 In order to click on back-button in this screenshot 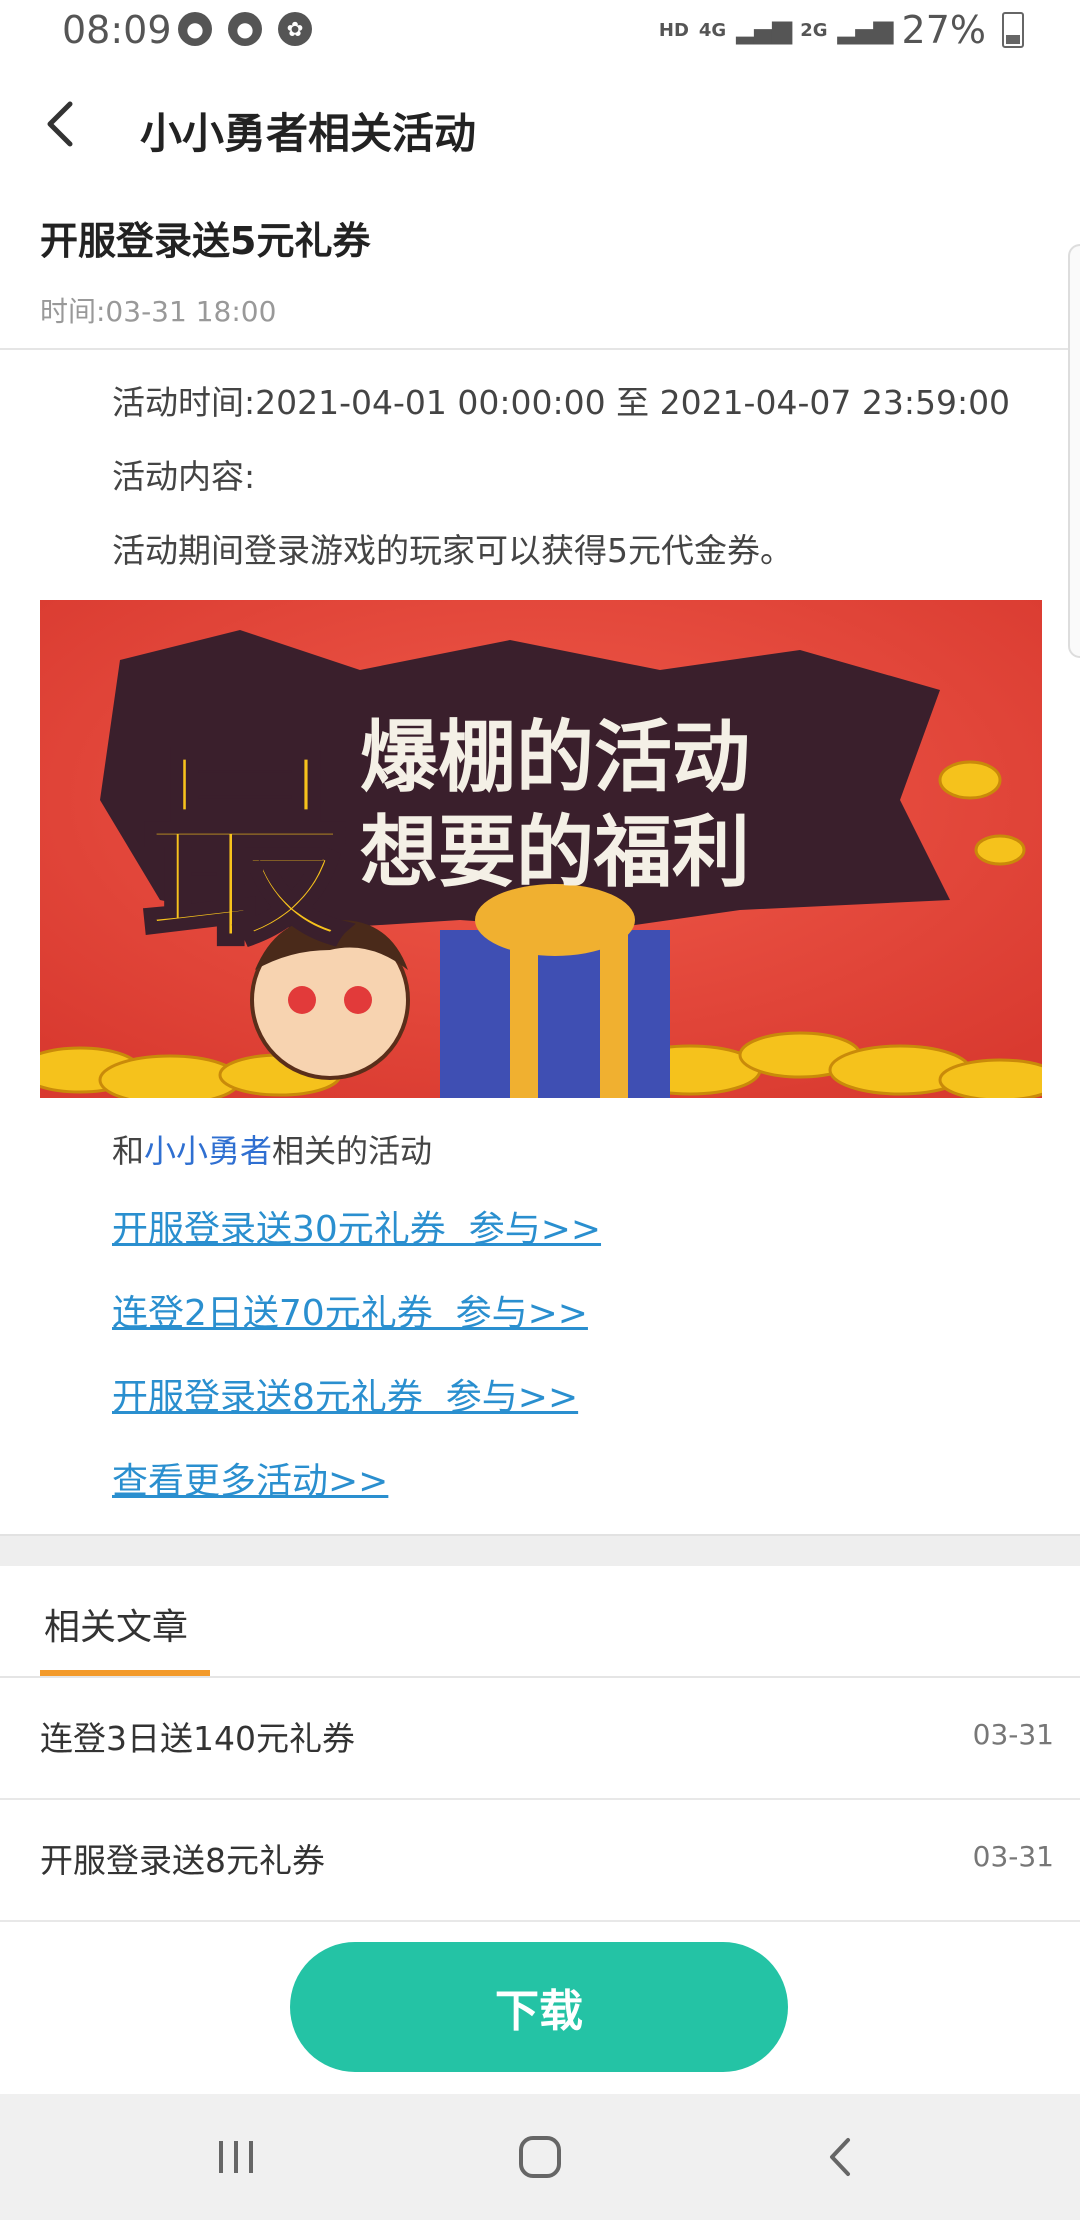, I will do `click(72, 126)`.